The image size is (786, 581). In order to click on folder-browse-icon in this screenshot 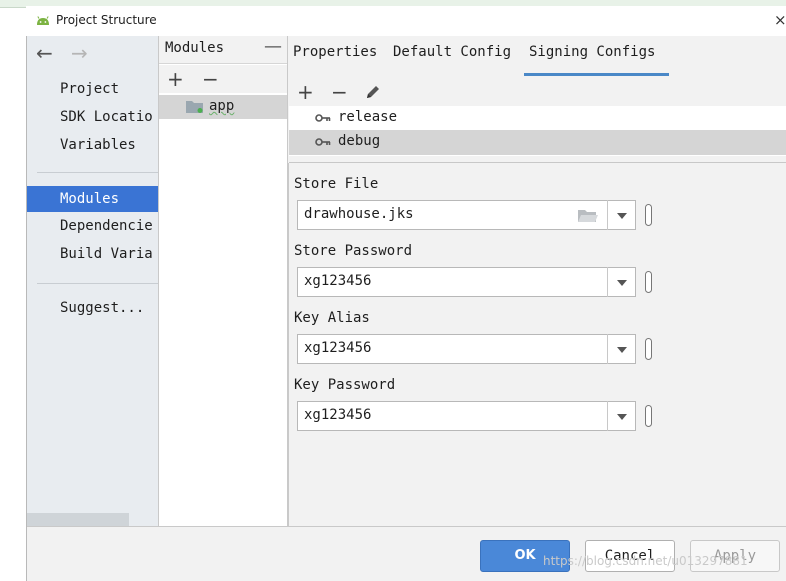, I will do `click(588, 216)`.